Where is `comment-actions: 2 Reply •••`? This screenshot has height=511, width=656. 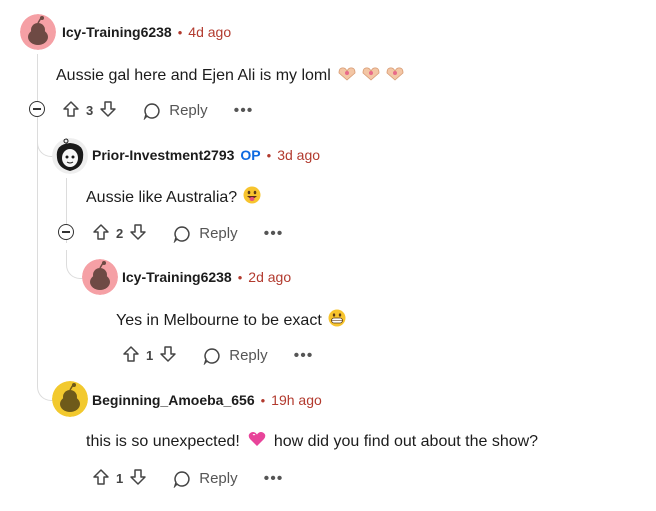 comment-actions: 2 Reply ••• is located at coordinates (187, 233).